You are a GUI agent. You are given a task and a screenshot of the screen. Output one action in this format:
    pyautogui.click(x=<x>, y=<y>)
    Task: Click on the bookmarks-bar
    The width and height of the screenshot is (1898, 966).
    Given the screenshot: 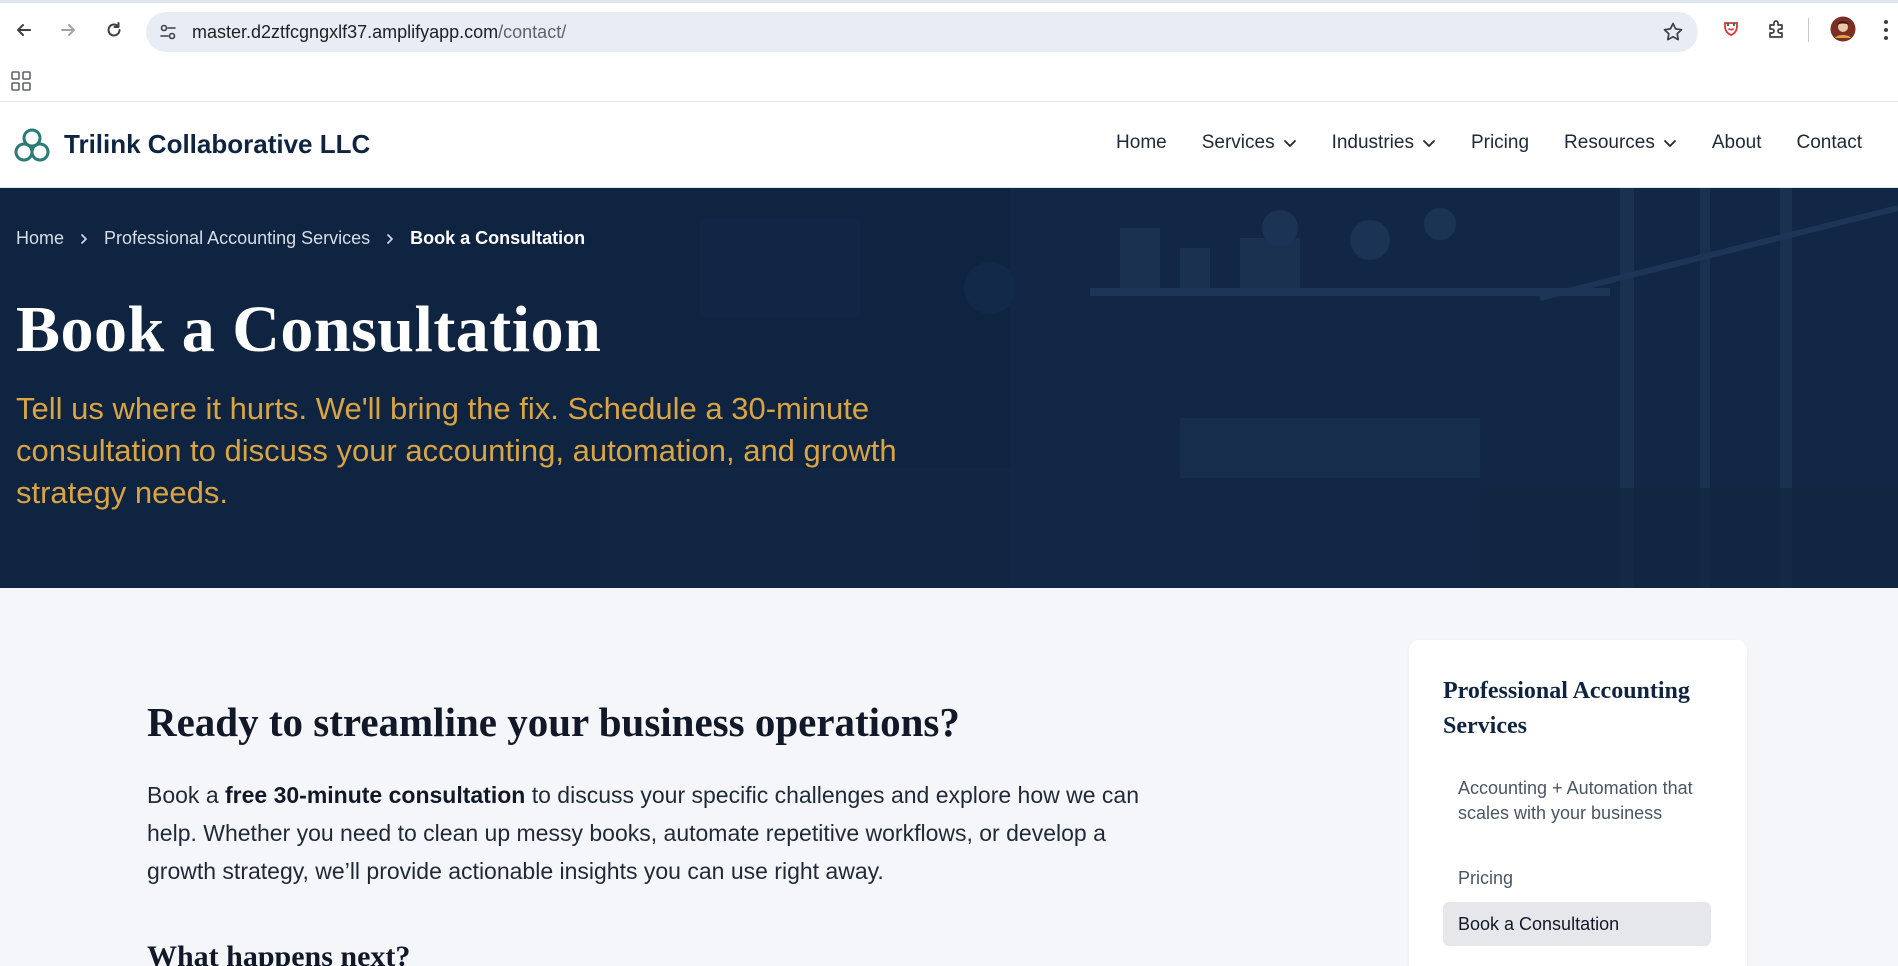 What is the action you would take?
    pyautogui.click(x=949, y=82)
    